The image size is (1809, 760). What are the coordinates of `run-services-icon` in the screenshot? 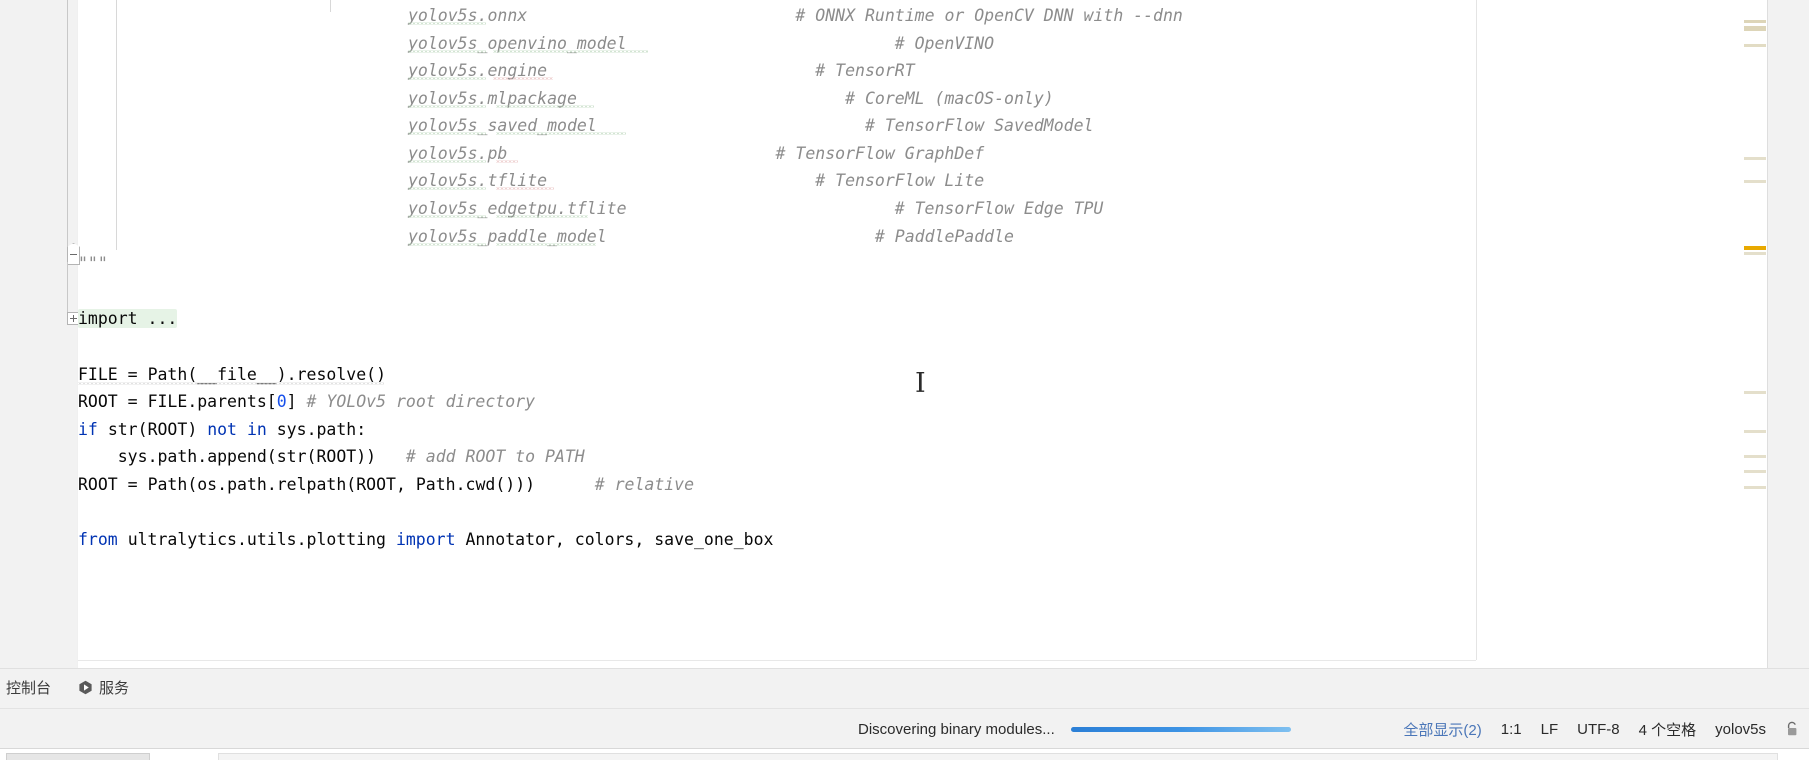 It's located at (85, 687).